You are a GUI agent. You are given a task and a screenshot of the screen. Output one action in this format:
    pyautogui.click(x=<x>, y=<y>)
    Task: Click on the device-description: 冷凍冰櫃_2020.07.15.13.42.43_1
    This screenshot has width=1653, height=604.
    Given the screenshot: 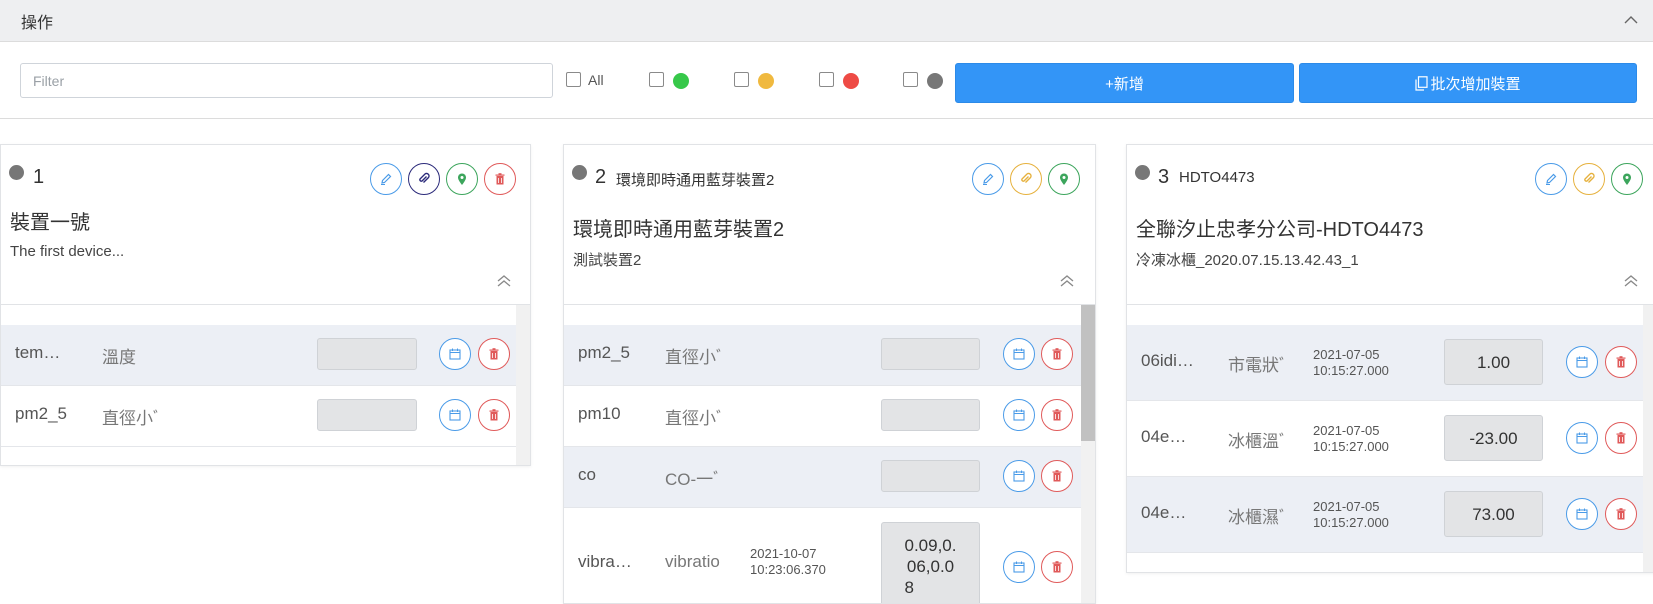 What is the action you would take?
    pyautogui.click(x=1247, y=260)
    